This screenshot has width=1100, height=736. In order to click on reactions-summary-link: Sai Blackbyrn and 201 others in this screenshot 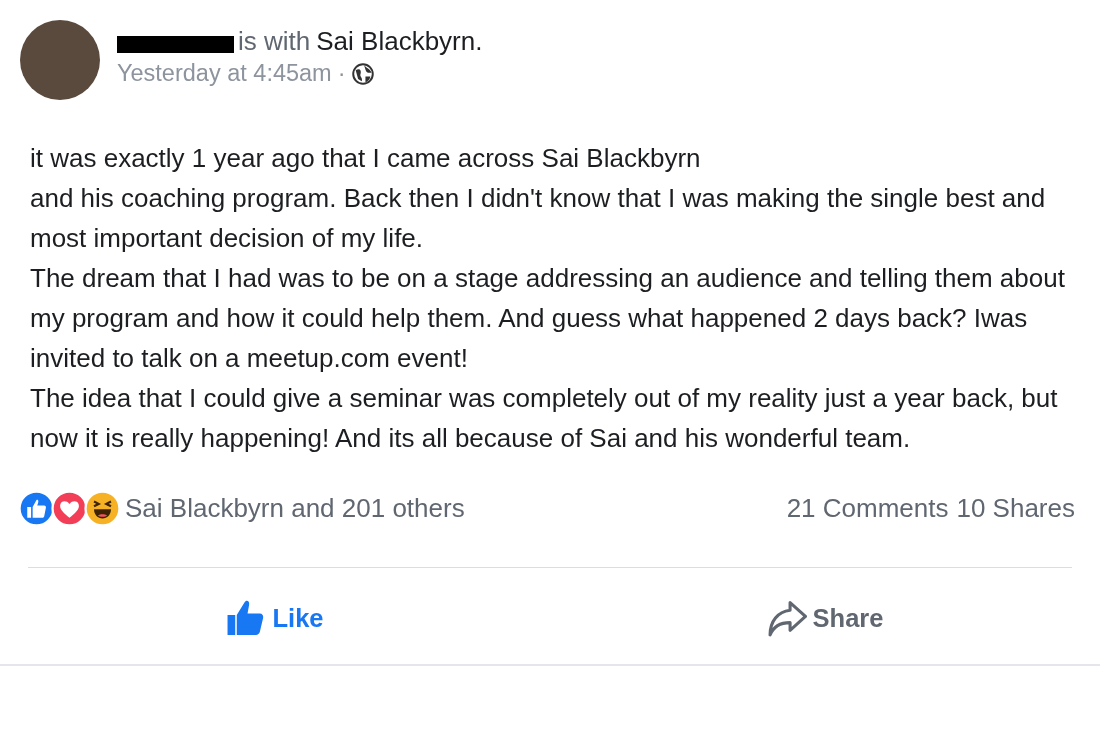, I will do `click(295, 508)`.